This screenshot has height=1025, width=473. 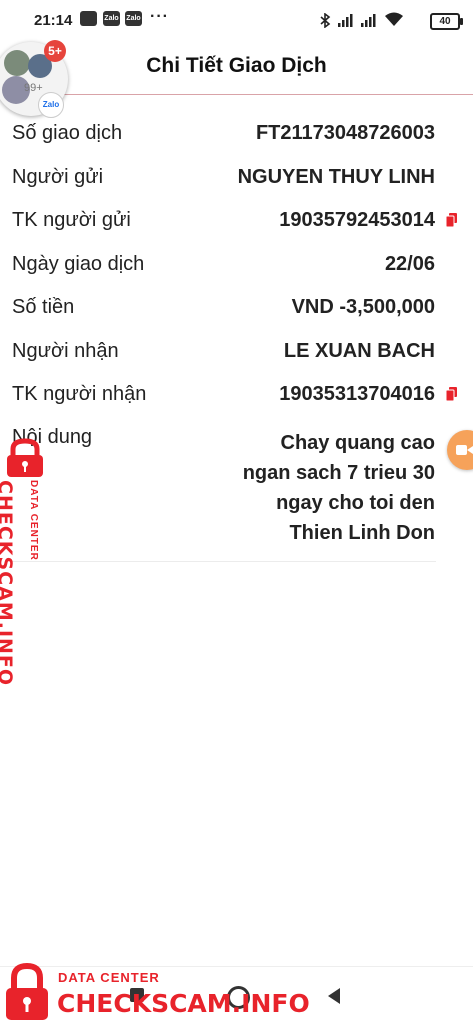 I want to click on zalo-notification-icon: Zalo, so click(x=111, y=18).